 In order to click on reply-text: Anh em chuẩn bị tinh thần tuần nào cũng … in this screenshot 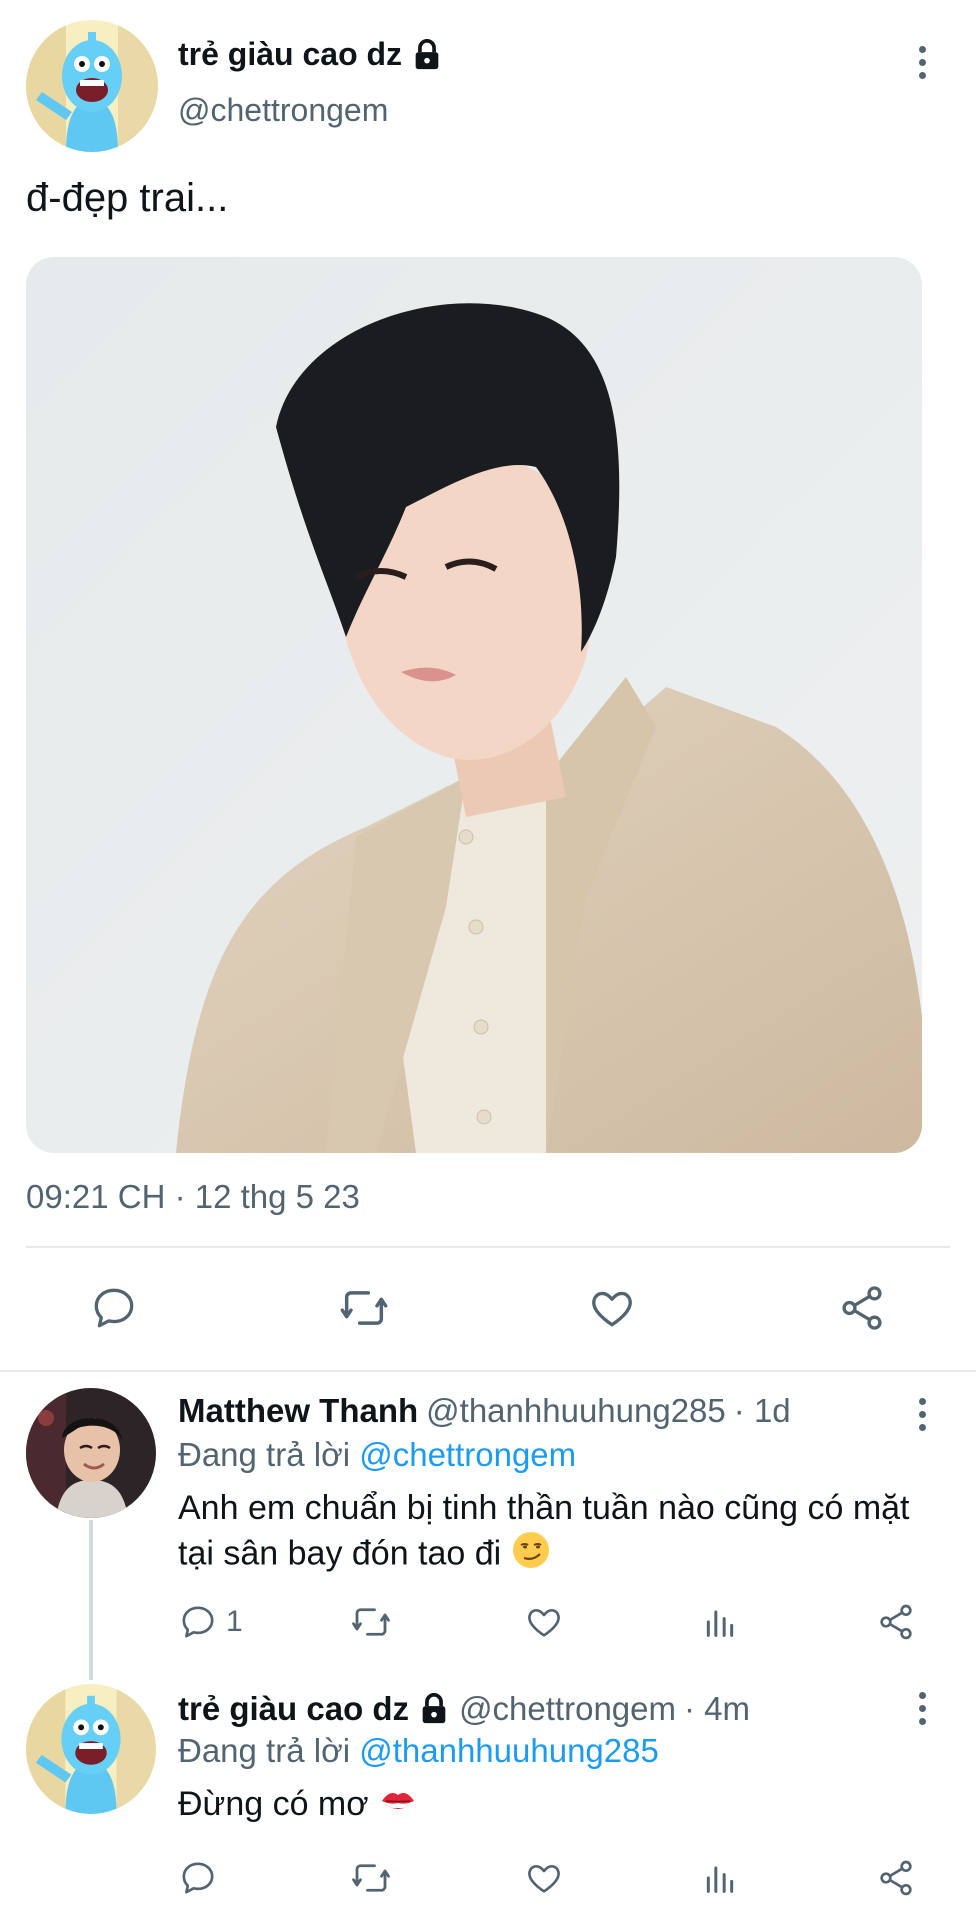, I will do `click(548, 1533)`.